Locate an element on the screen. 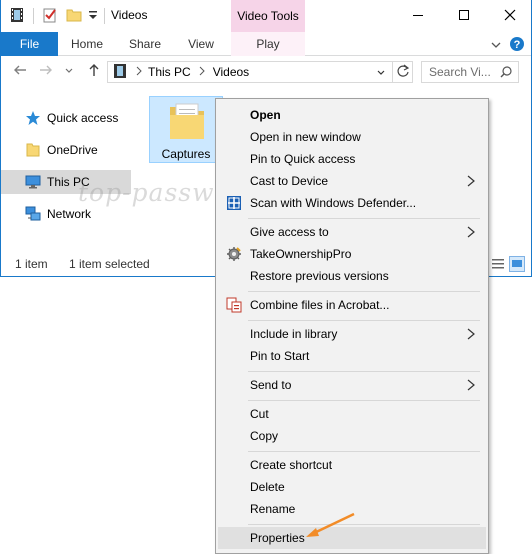 Image resolution: width=532 pixels, height=554 pixels. up-button is located at coordinates (94, 72).